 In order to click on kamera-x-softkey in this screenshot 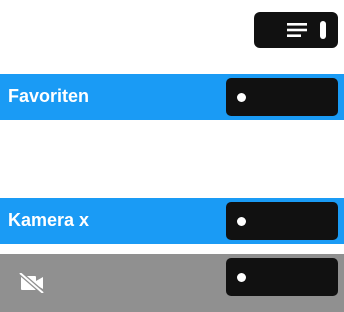, I will do `click(282, 221)`.